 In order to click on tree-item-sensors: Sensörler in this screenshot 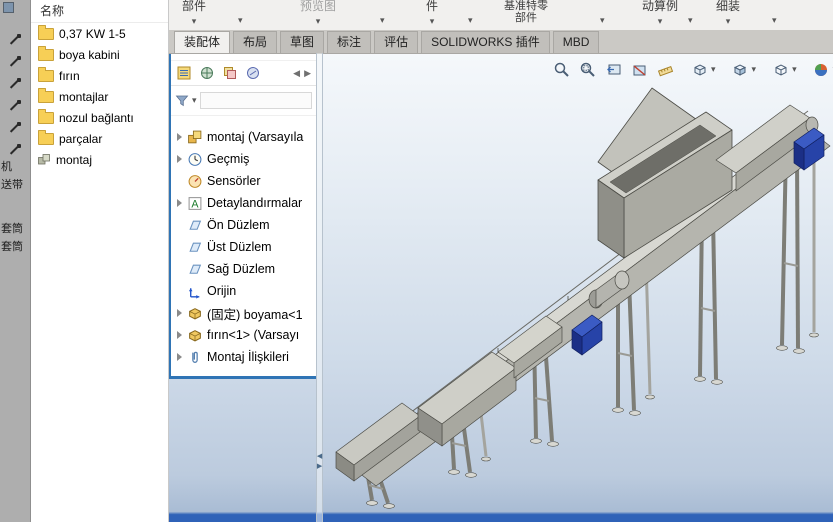, I will do `click(243, 181)`.